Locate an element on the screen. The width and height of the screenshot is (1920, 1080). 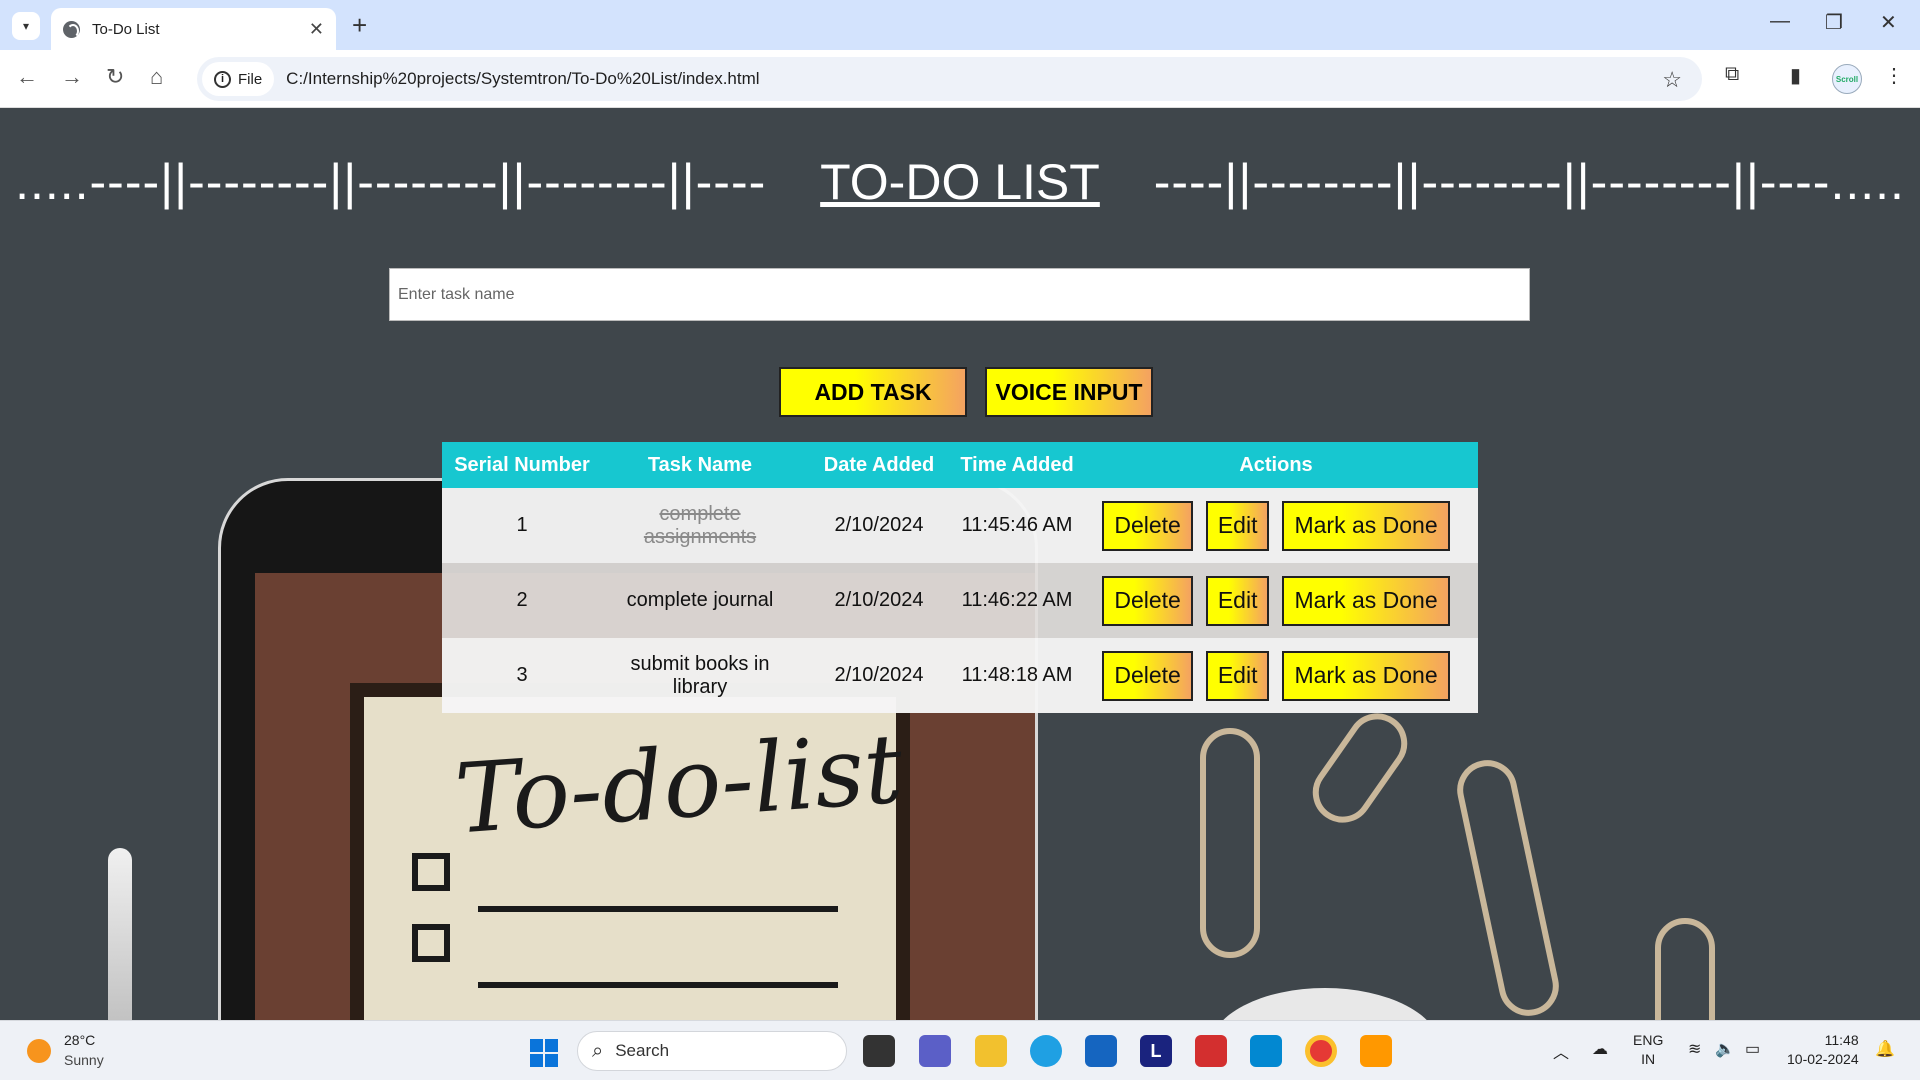
extensions-icon: ⧉ is located at coordinates (1732, 74).